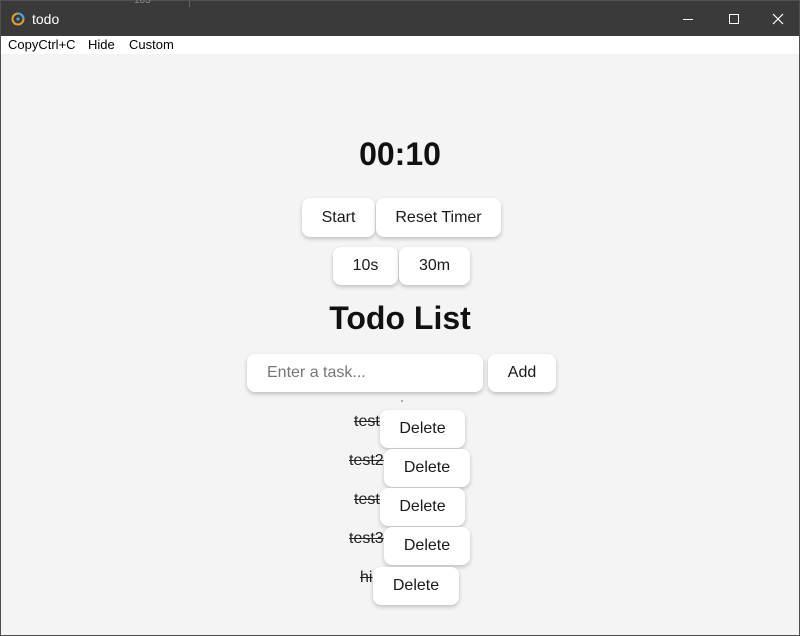 The image size is (800, 636). What do you see at coordinates (151, 44) in the screenshot?
I see `menu-item-custom: Custom` at bounding box center [151, 44].